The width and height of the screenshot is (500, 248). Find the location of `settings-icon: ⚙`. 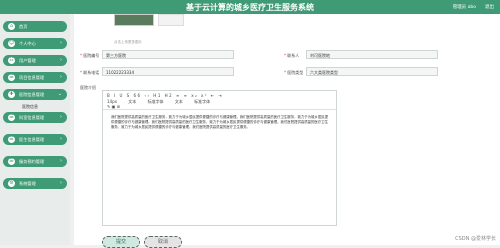

settings-icon: ⚙ is located at coordinates (11, 183).